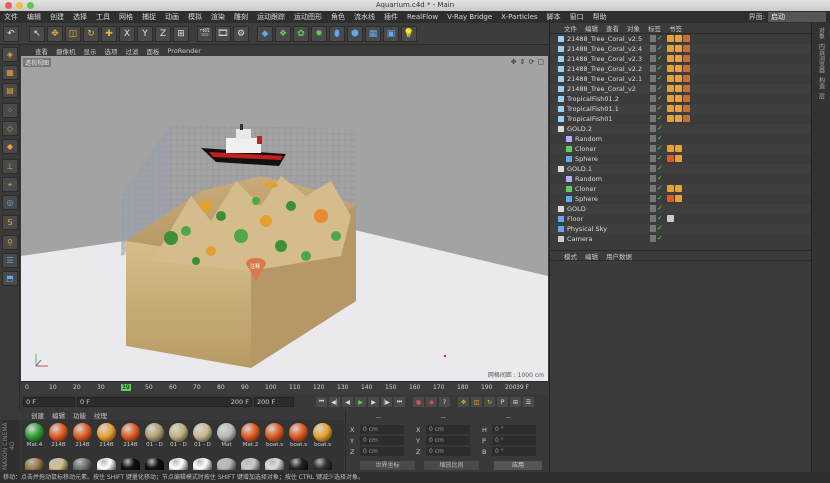  Describe the element at coordinates (514, 451) in the screenshot. I see `coord-value-field: 0 °` at that location.